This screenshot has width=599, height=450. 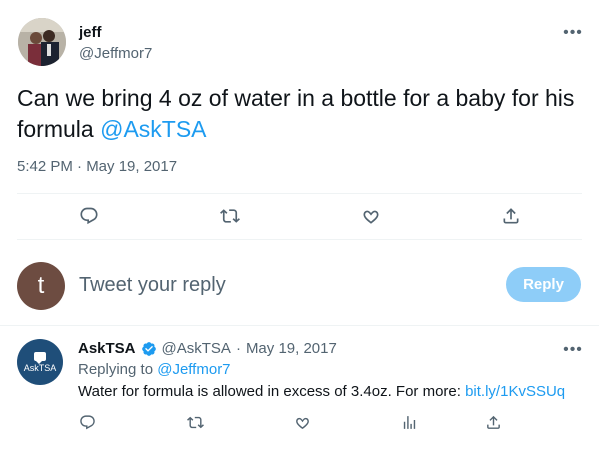 I want to click on avatar-logo-text: AskTSA, so click(x=40, y=367).